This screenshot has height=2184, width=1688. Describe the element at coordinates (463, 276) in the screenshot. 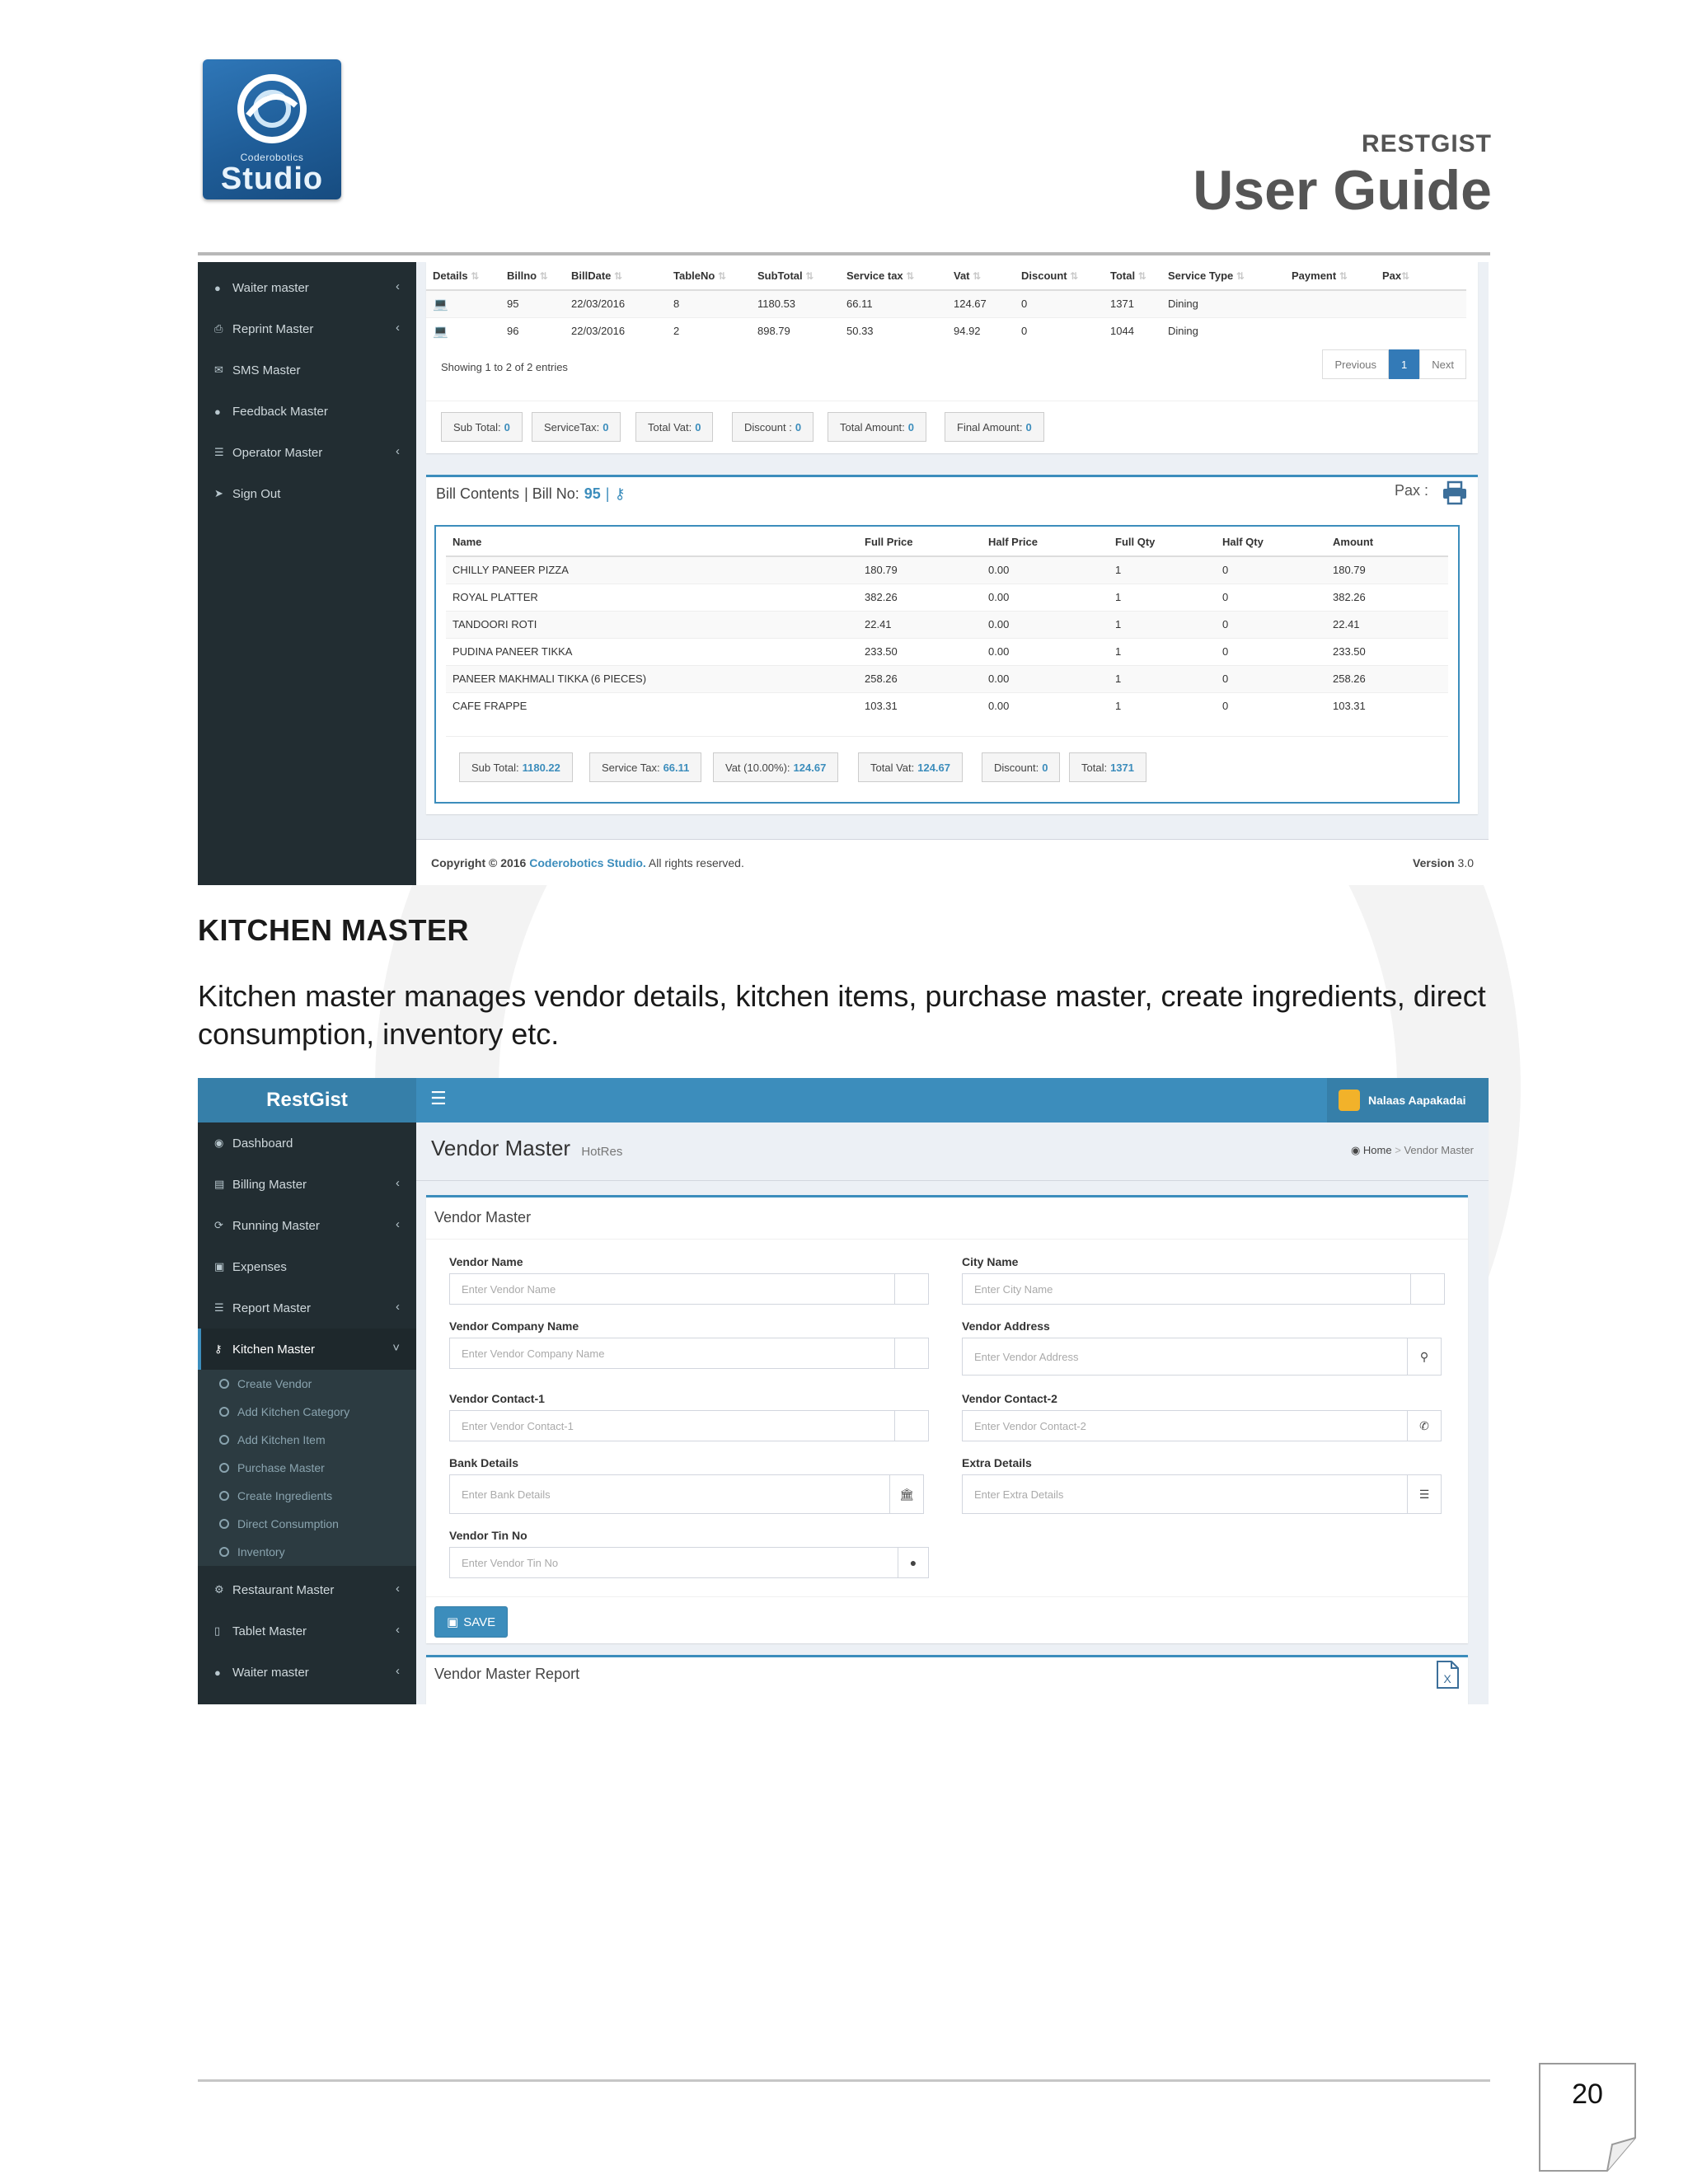

I see `column-header: Details ⇅` at that location.